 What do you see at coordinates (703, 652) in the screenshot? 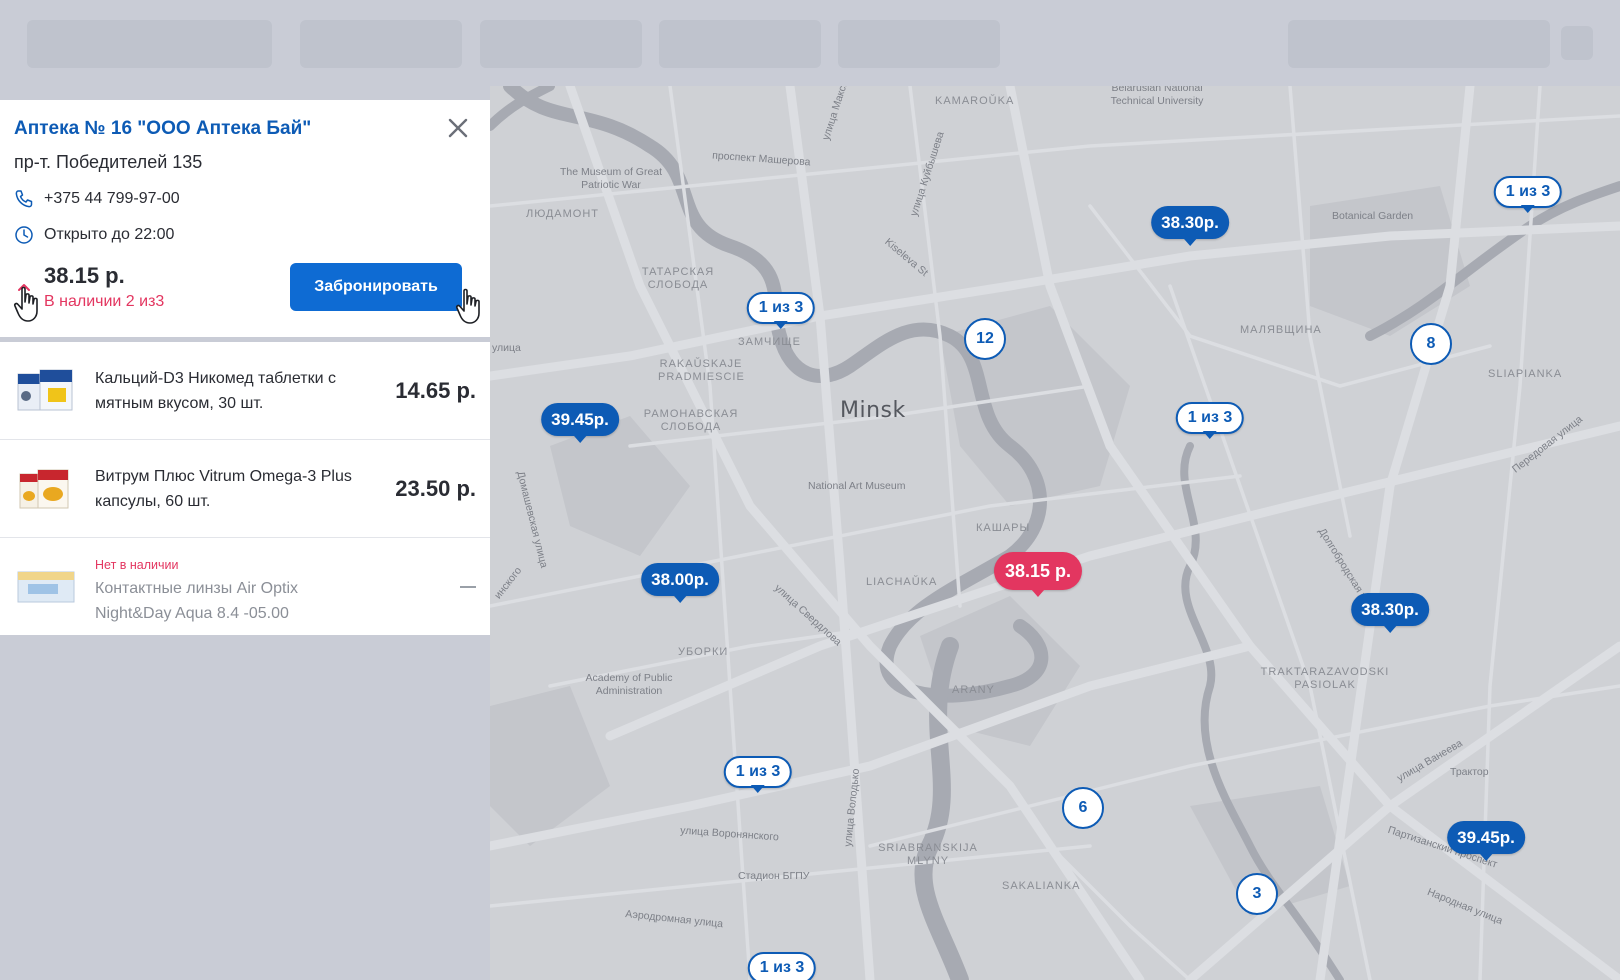
I see `map-label: УБОРКИ` at bounding box center [703, 652].